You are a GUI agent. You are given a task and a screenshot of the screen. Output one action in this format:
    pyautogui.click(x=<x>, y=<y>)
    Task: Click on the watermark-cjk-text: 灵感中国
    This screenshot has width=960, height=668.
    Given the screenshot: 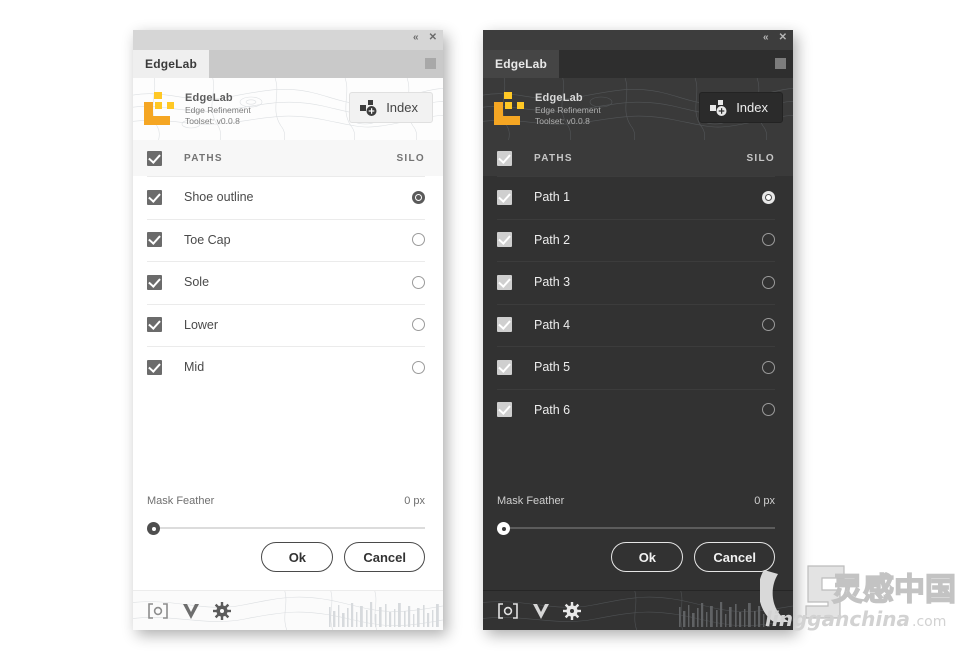 What is the action you would take?
    pyautogui.click(x=894, y=590)
    